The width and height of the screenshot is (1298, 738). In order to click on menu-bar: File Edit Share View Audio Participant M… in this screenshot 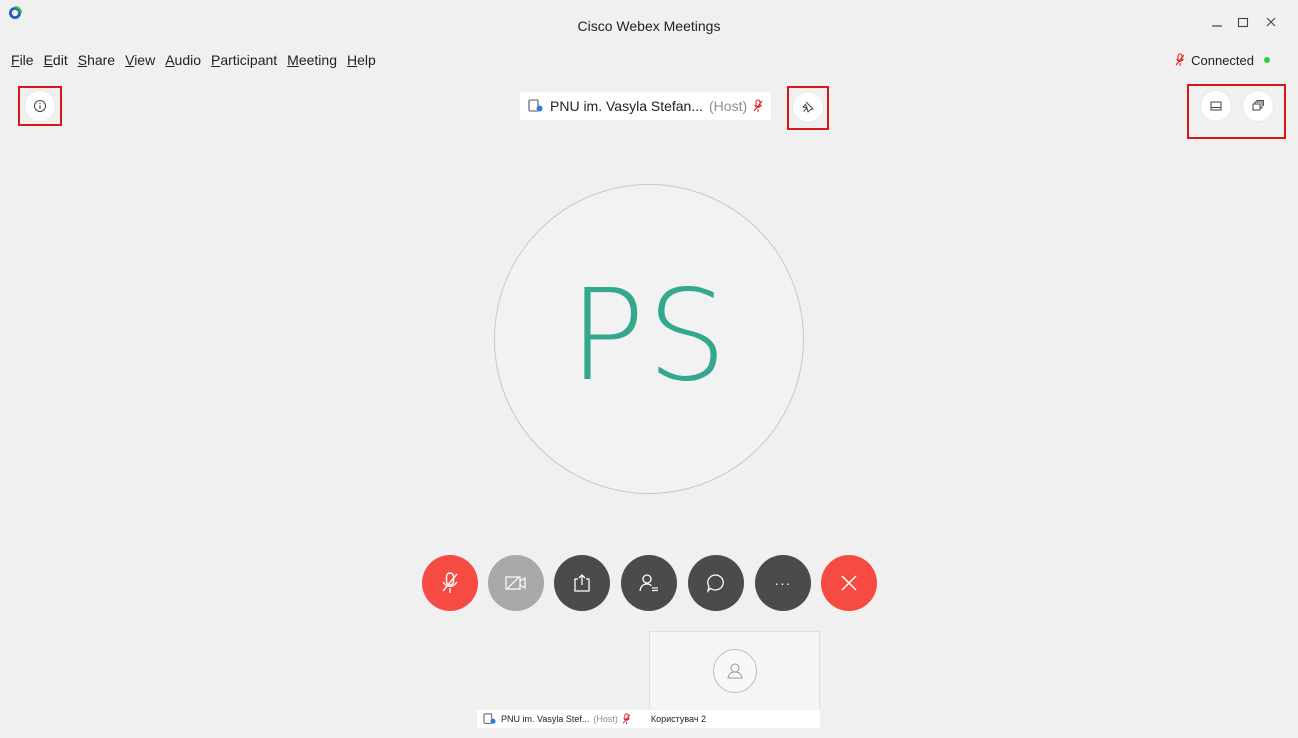, I will do `click(193, 60)`.